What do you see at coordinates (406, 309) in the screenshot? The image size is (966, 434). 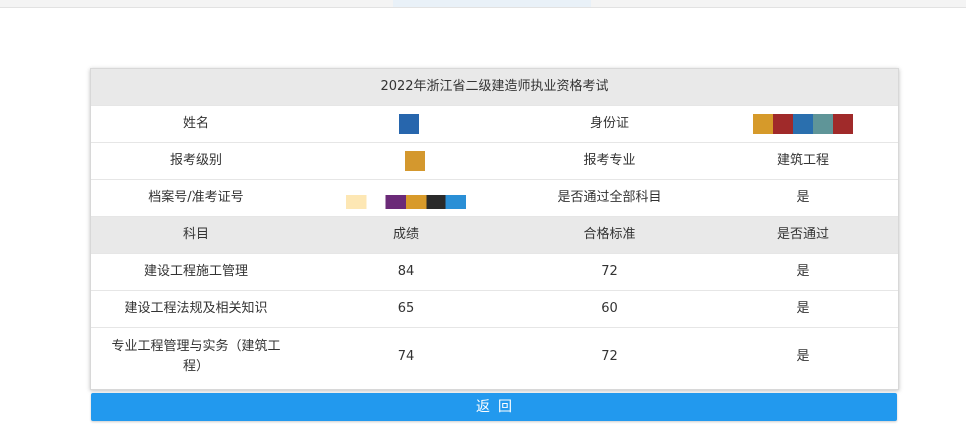 I see `subject-score: 65` at bounding box center [406, 309].